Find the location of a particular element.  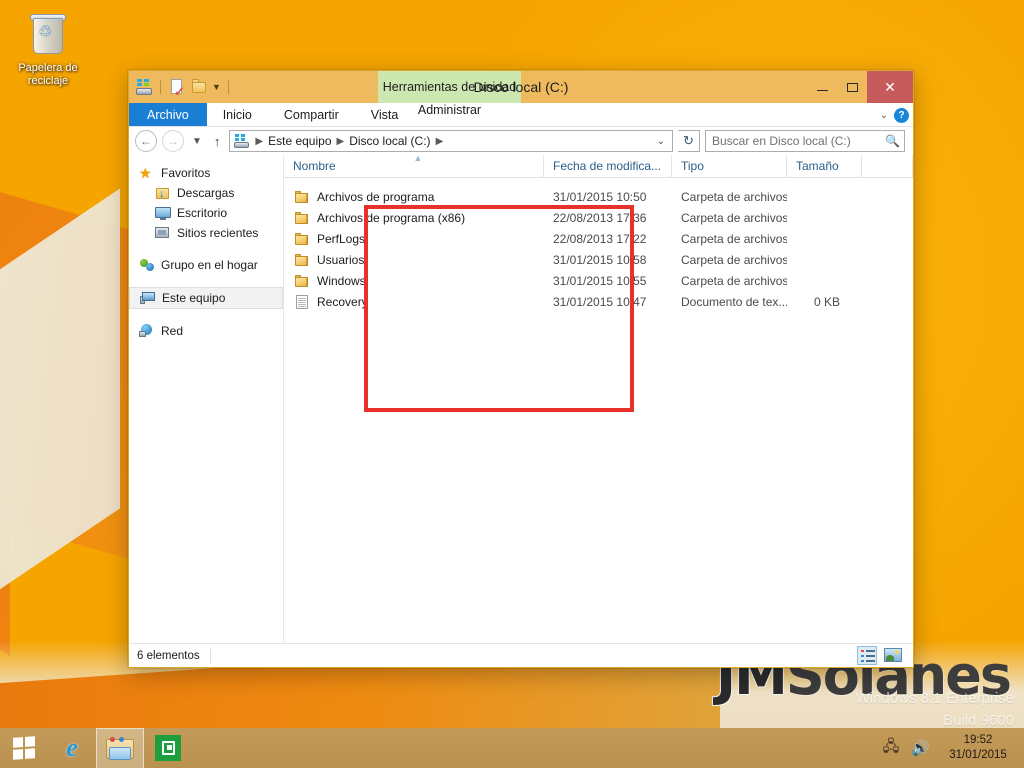

large-icons-view-icon is located at coordinates (893, 655).